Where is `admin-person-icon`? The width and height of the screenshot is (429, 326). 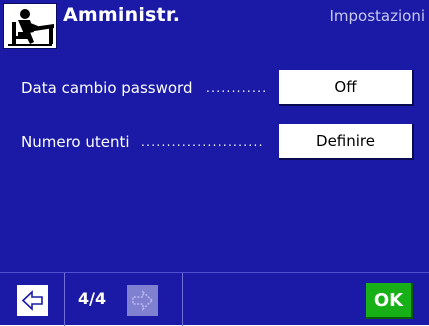 admin-person-icon is located at coordinates (30, 26).